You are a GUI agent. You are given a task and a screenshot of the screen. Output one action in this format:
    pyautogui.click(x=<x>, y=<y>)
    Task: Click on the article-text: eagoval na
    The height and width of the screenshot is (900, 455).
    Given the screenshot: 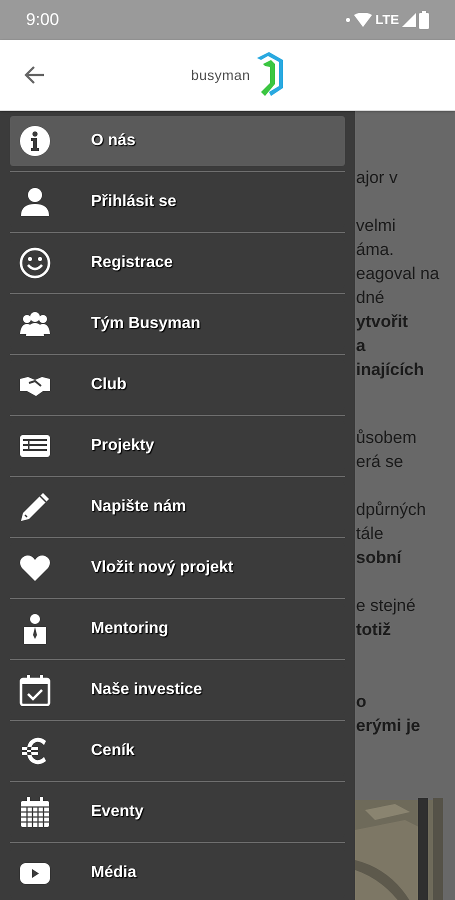 What is the action you would take?
    pyautogui.click(x=397, y=274)
    